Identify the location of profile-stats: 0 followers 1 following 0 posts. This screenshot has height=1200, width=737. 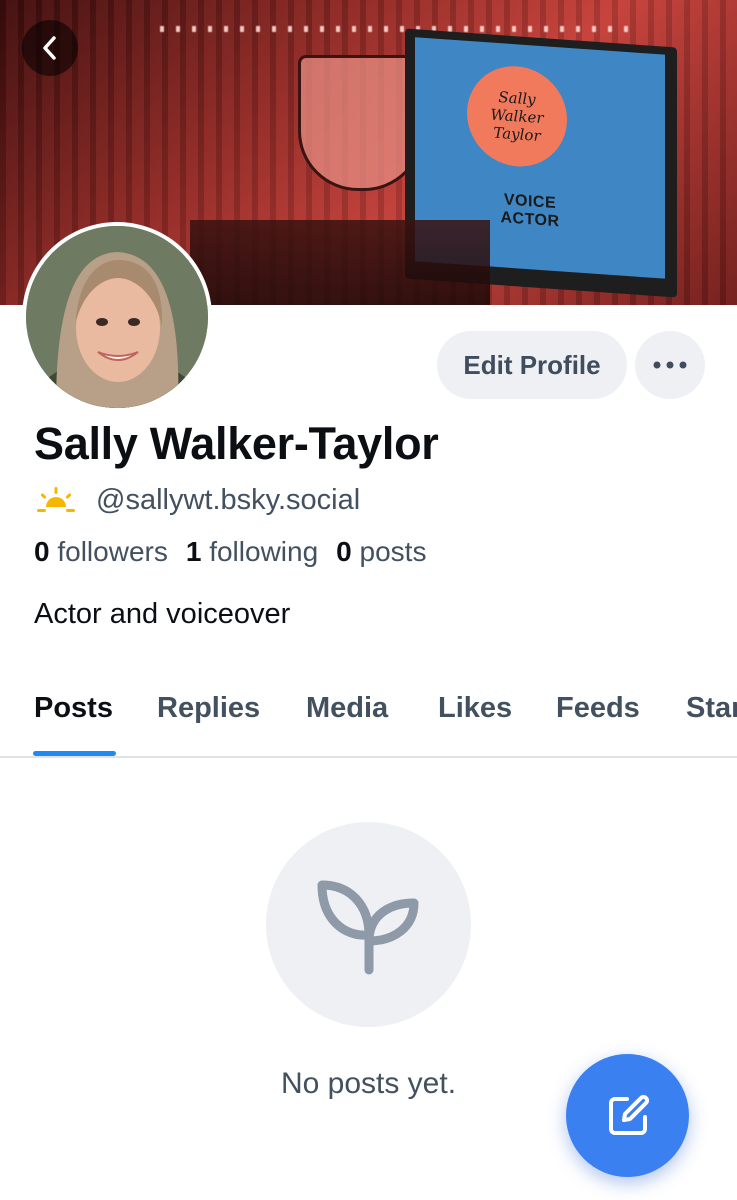
(239, 552).